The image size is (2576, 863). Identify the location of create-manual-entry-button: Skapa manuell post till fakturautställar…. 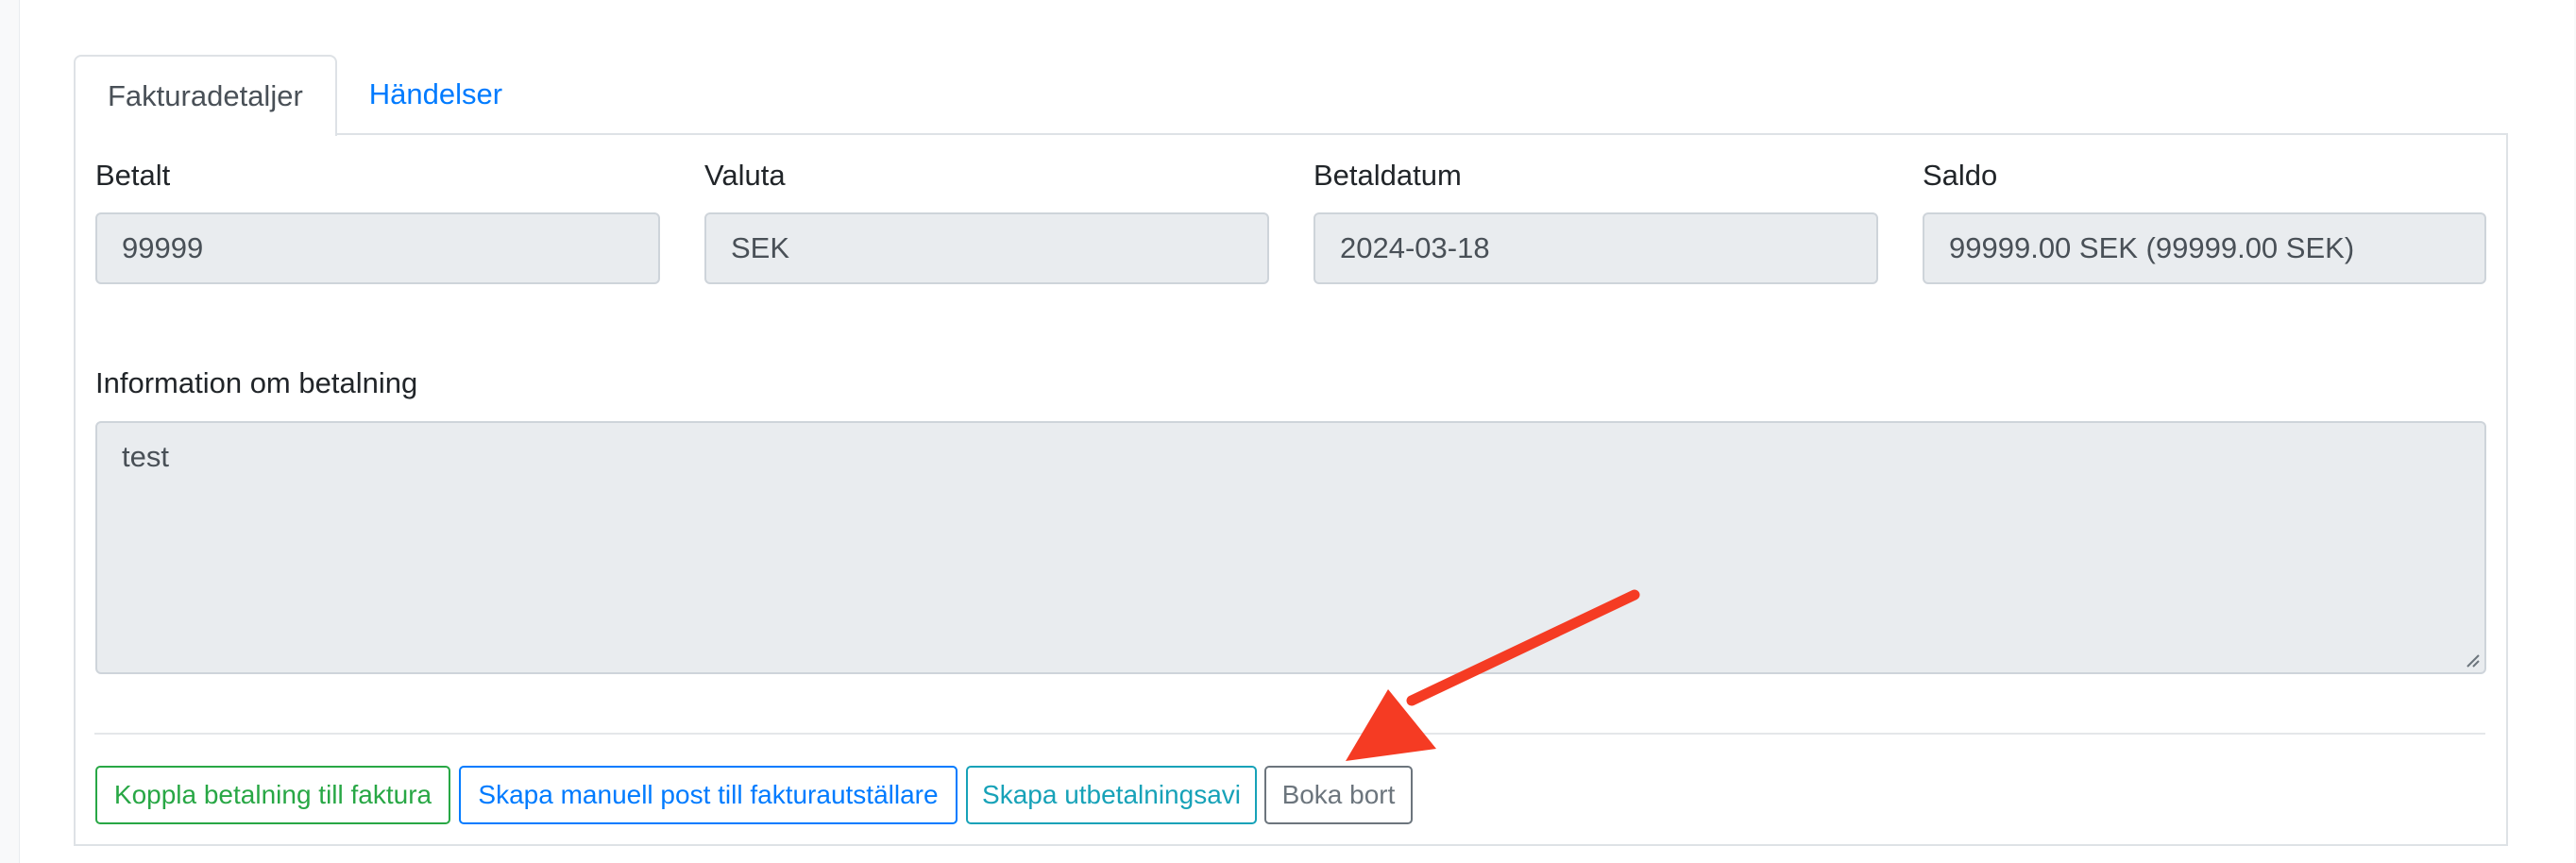
(708, 795).